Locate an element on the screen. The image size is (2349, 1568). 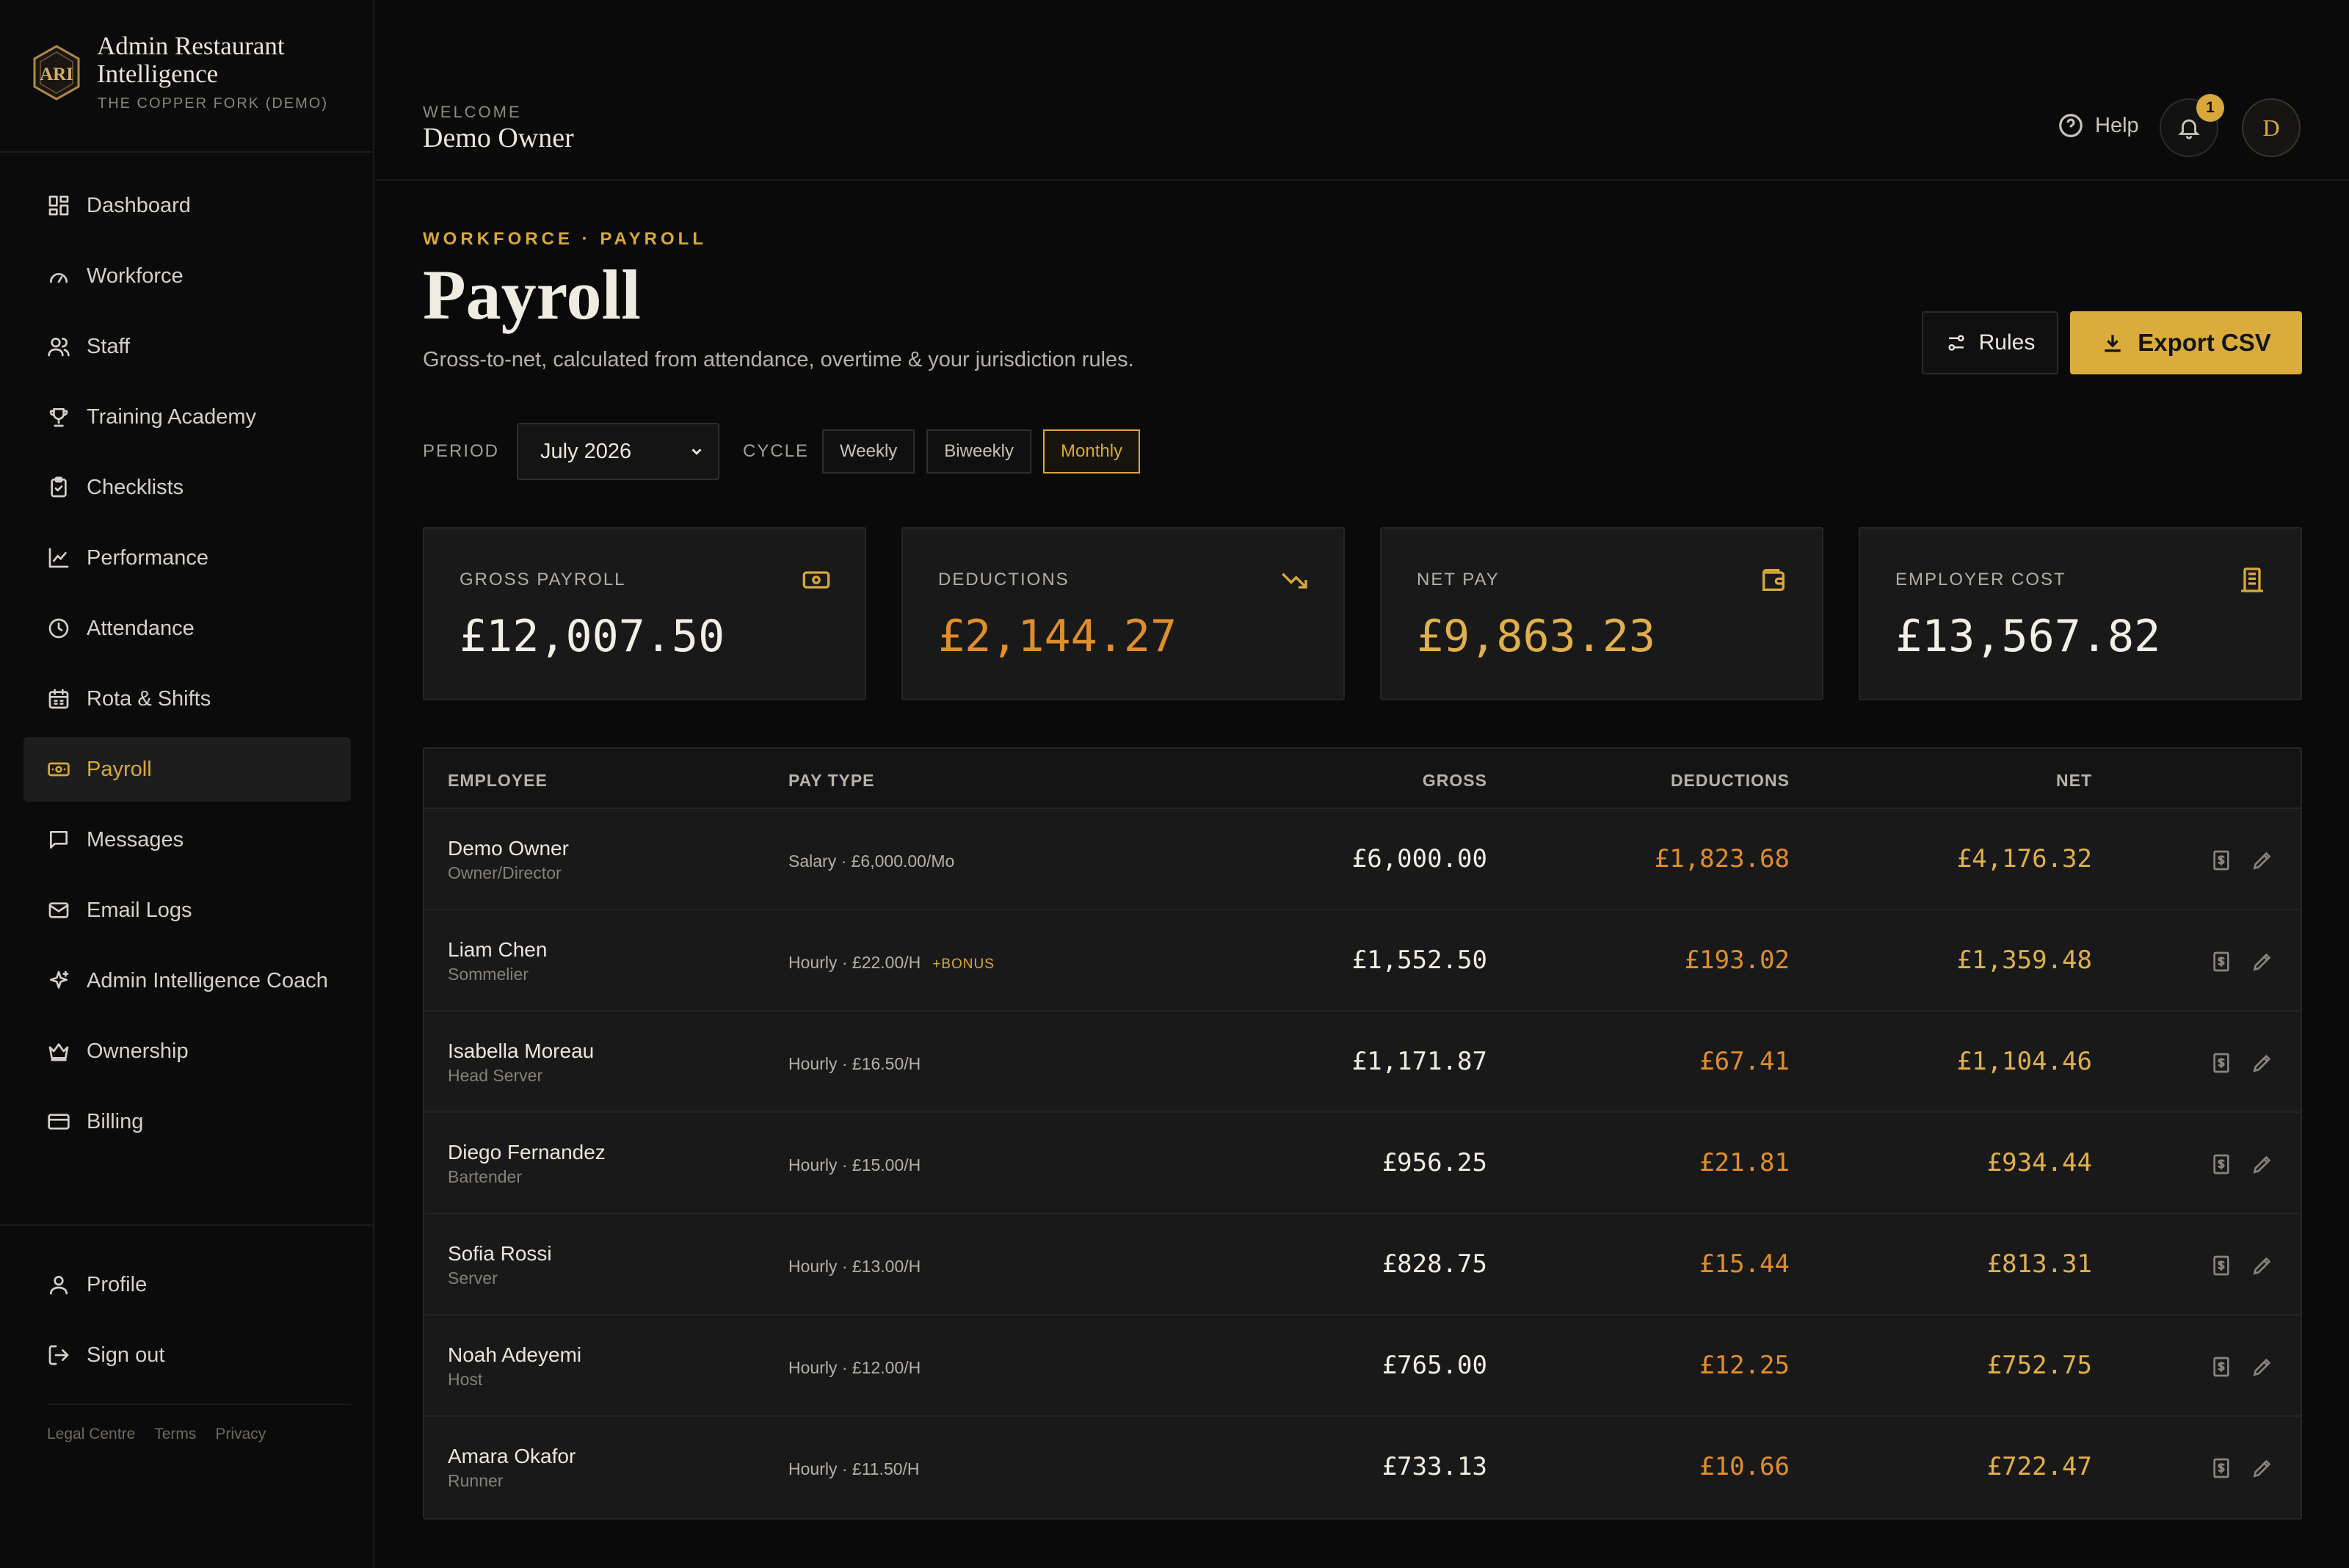
sidebar-item-label: Sign out is located at coordinates (126, 1355).